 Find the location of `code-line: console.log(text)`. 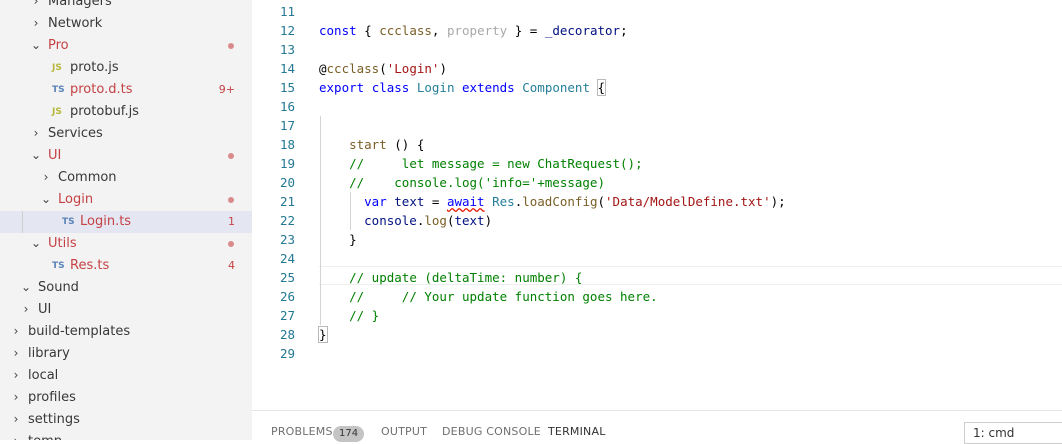

code-line: console.log(text) is located at coordinates (405, 220).